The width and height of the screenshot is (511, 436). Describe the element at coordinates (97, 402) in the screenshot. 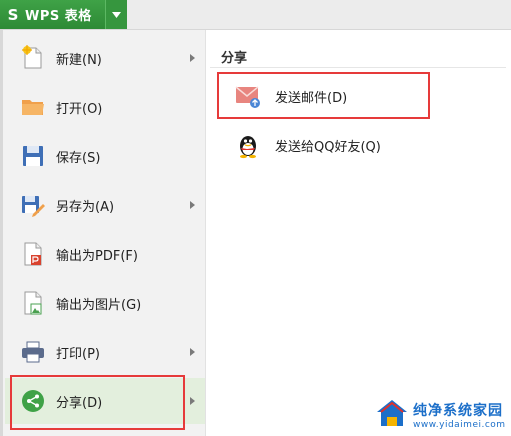

I see `highlight-box-share` at that location.